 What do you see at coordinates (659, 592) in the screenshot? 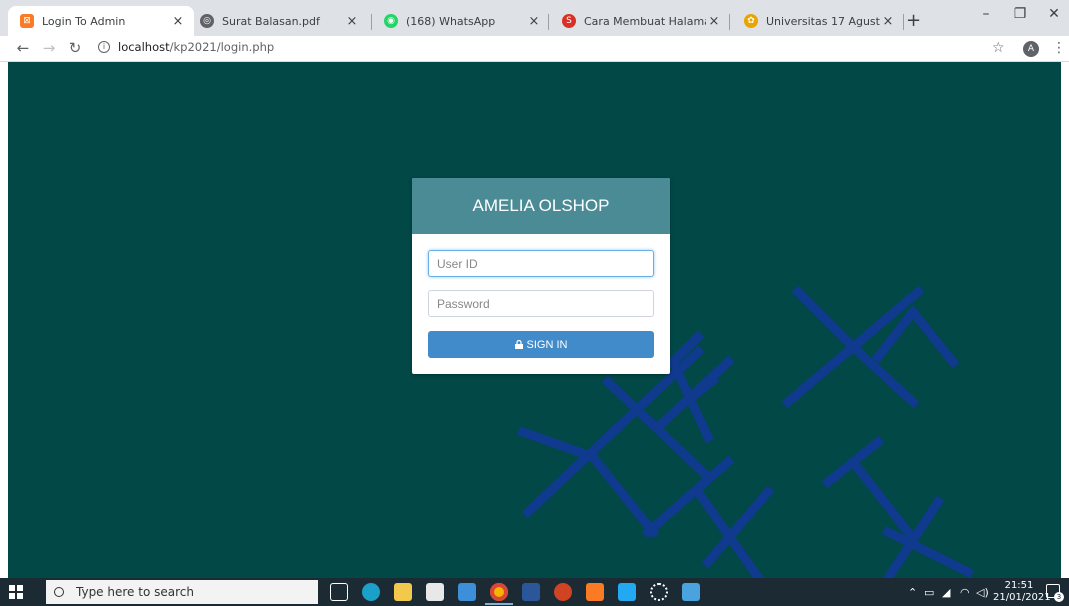
I see `settings-gear-icon` at bounding box center [659, 592].